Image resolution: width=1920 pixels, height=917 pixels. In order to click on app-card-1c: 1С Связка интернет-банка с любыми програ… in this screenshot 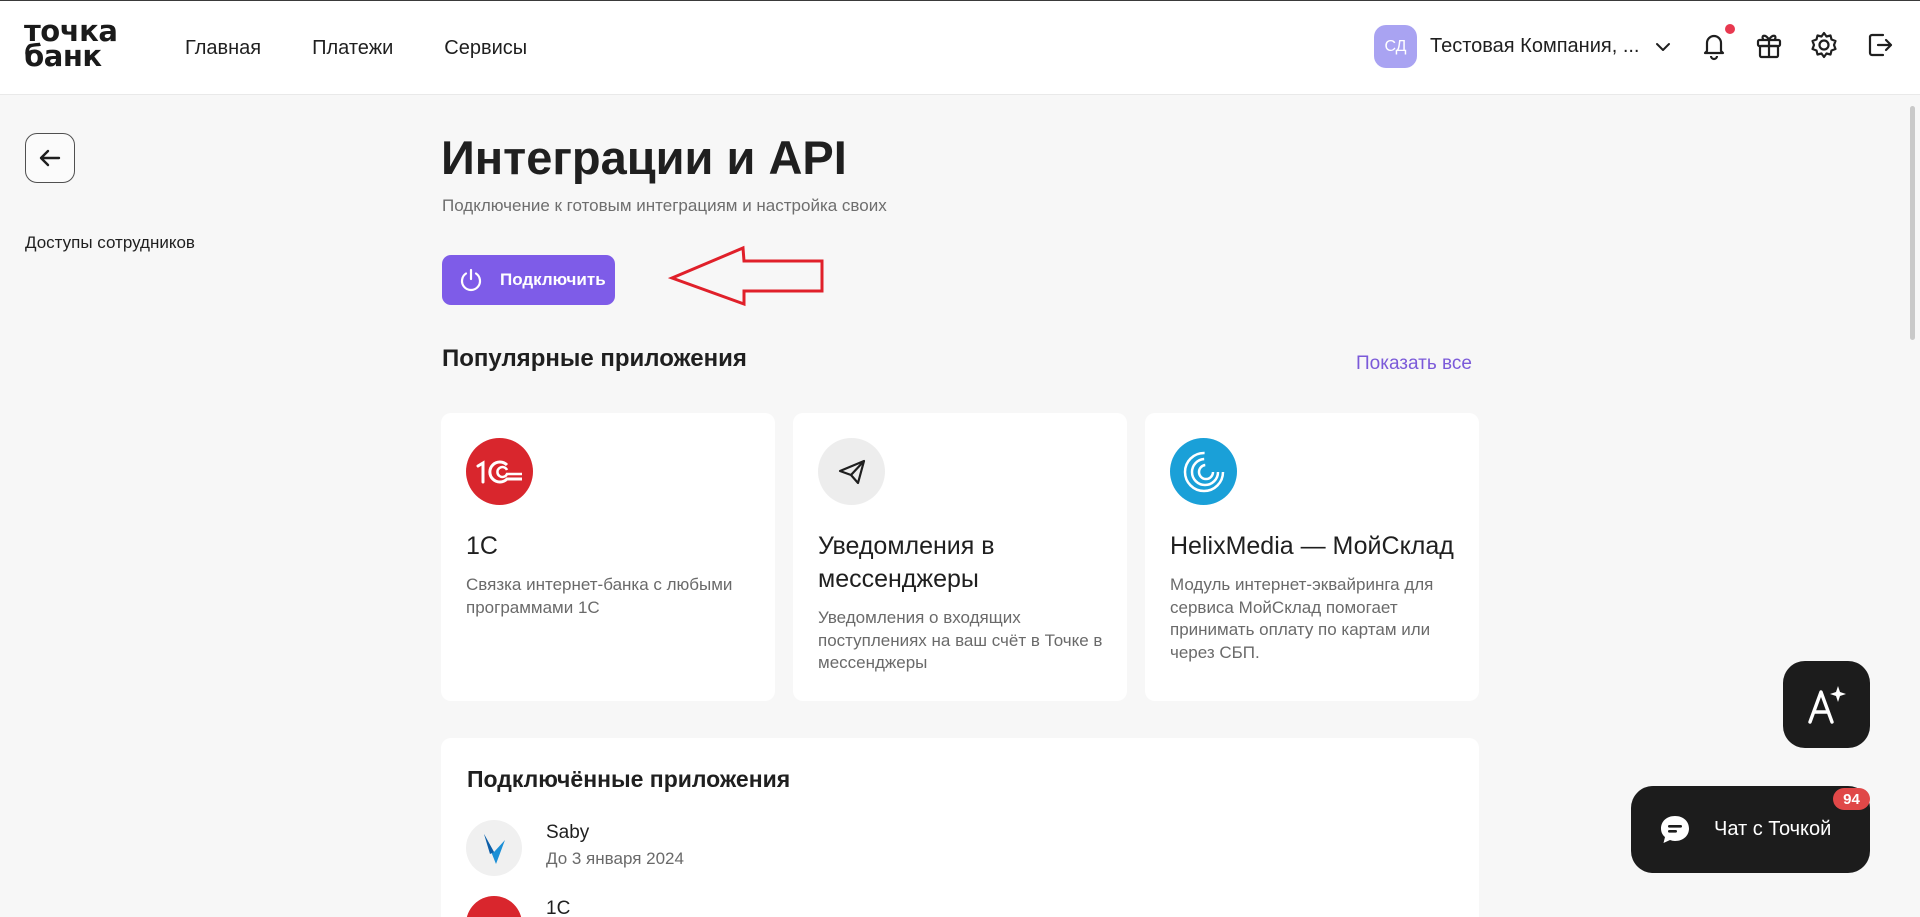, I will do `click(608, 557)`.